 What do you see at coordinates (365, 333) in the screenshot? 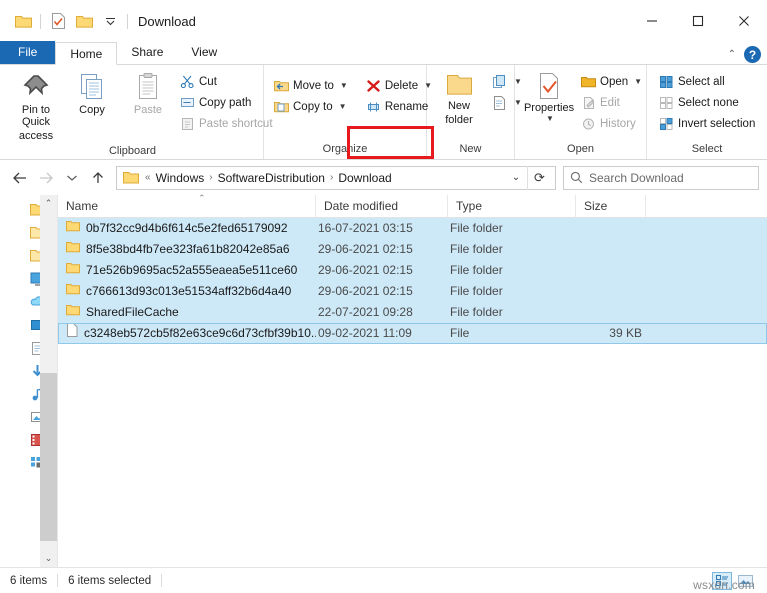
I see `file-date-cell: 09-02-2021 11:09` at bounding box center [365, 333].